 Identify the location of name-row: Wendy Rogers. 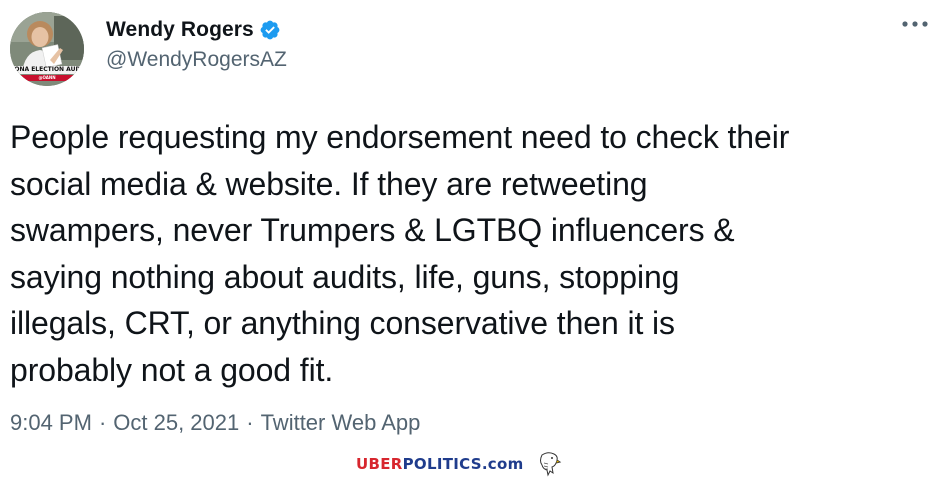
(196, 30).